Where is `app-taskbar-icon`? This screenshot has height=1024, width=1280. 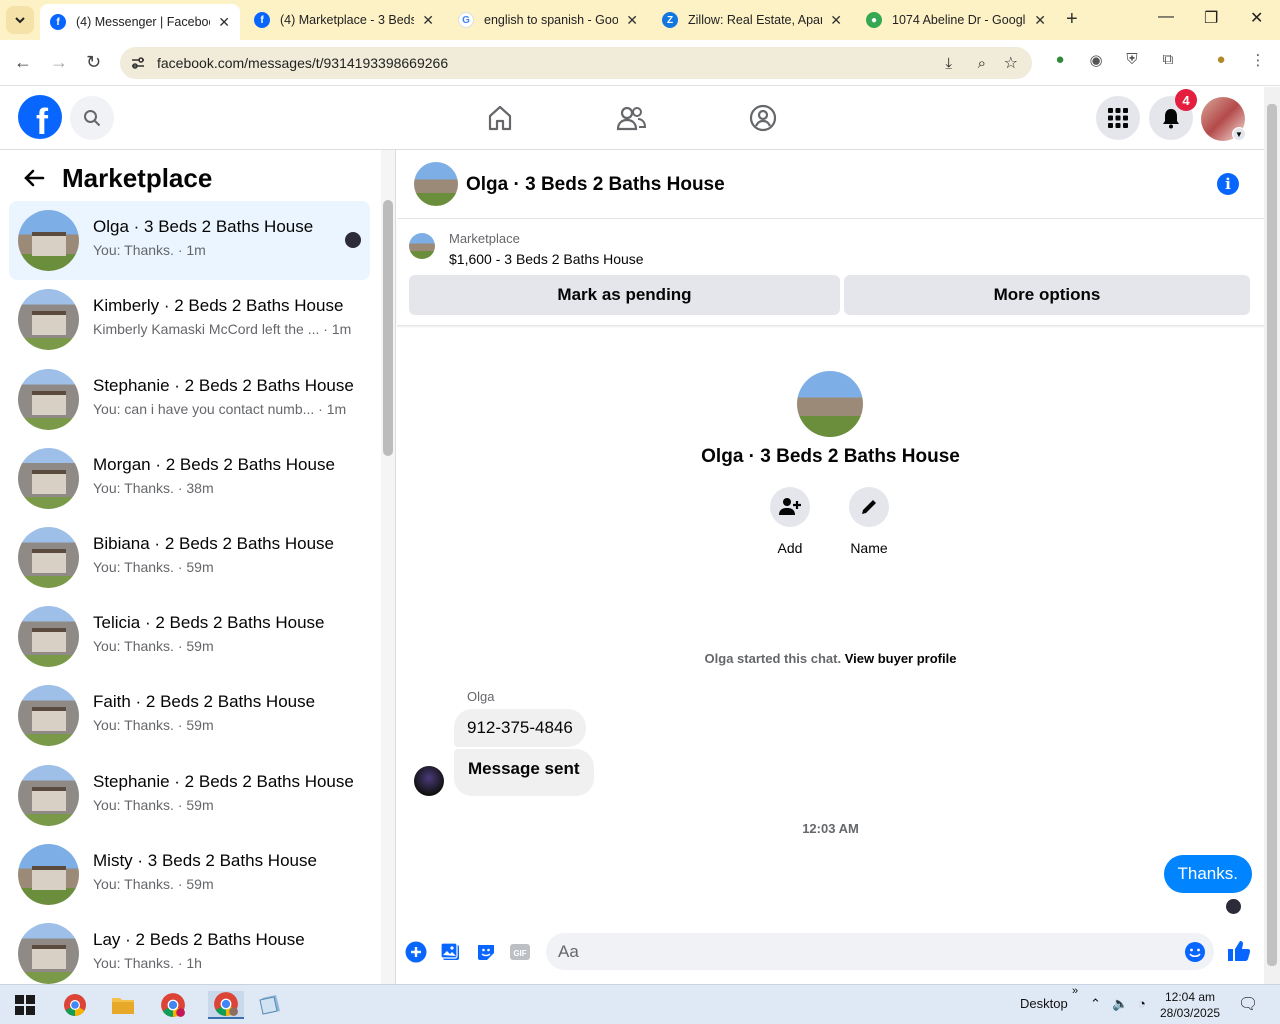 app-taskbar-icon is located at coordinates (270, 1005).